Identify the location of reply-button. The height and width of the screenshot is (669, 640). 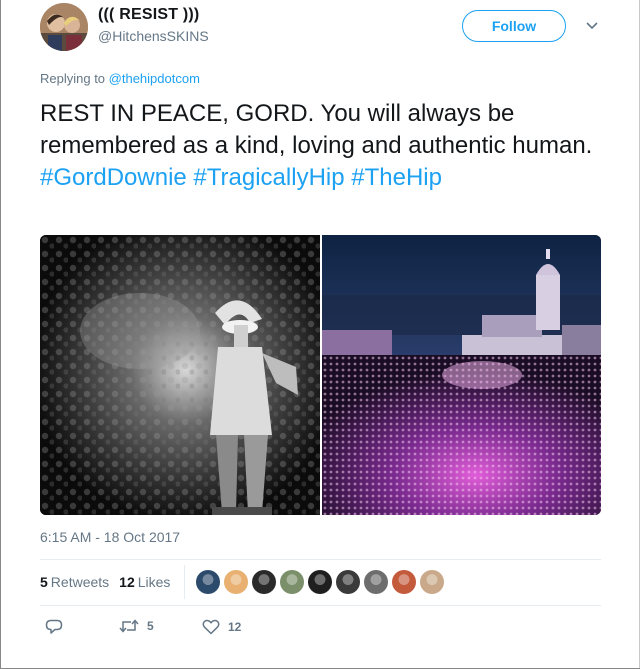
(54, 627).